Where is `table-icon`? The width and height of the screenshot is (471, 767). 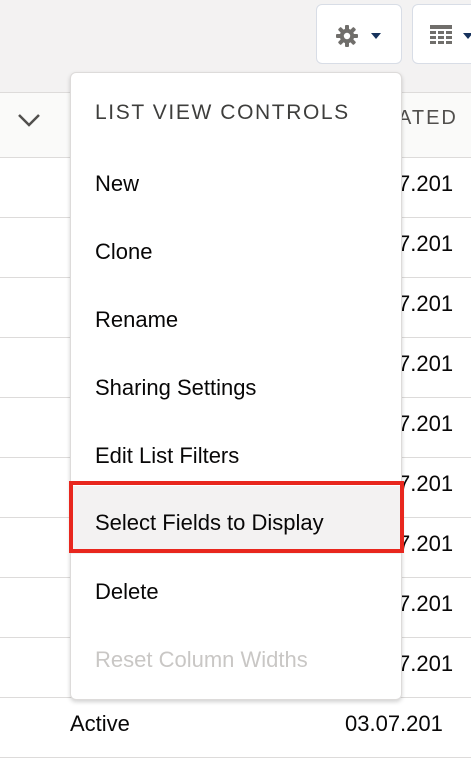 table-icon is located at coordinates (441, 34).